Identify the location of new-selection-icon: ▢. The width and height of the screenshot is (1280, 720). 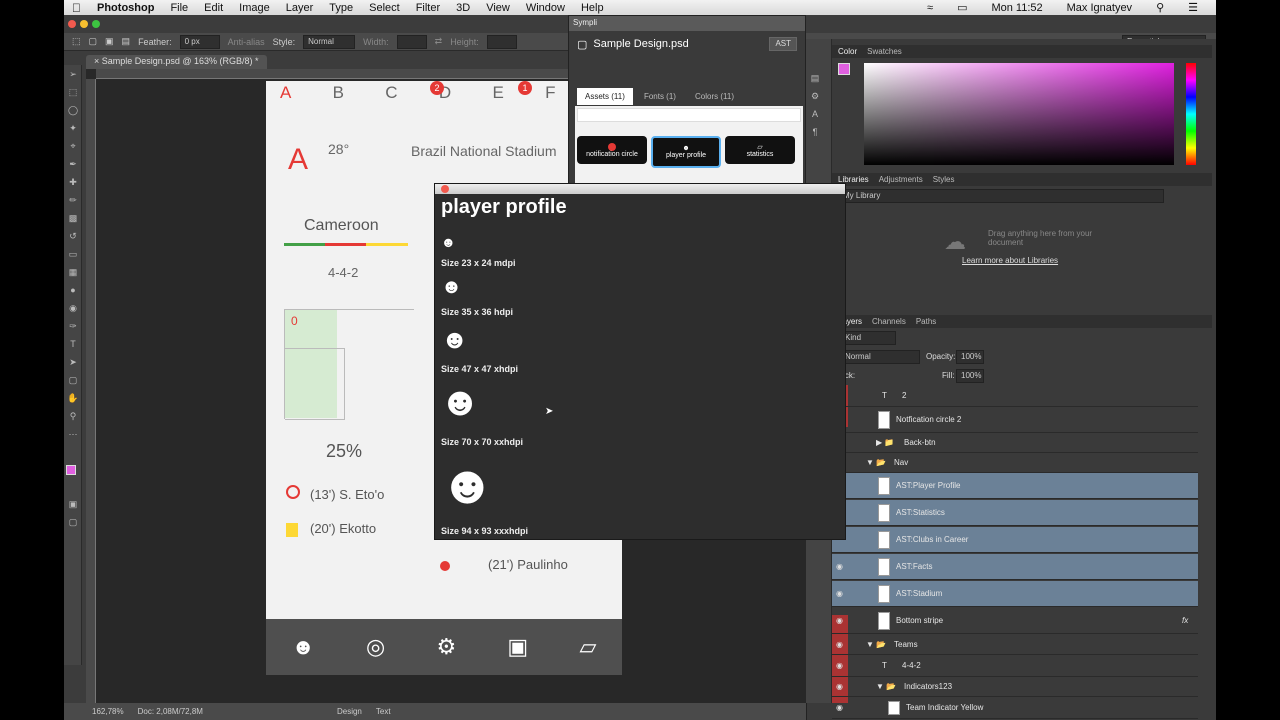
(93, 41).